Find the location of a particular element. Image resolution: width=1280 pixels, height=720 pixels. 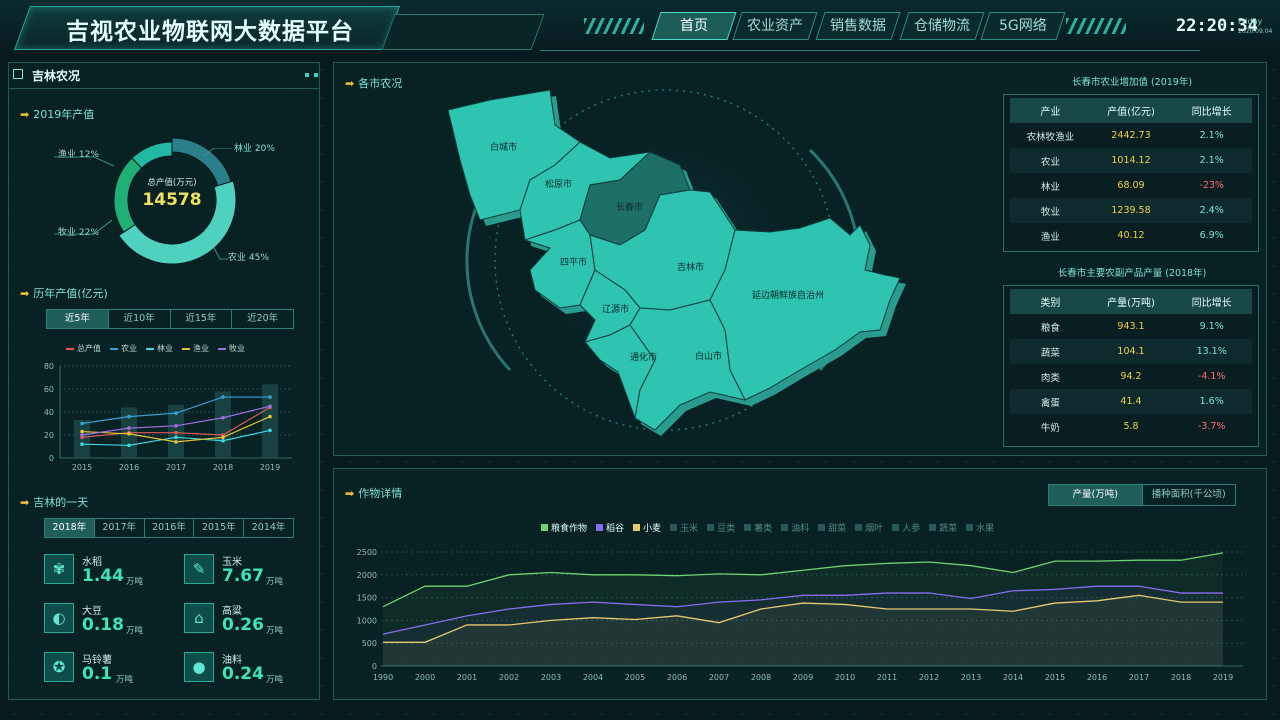

year-2018: 2018年 is located at coordinates (70, 528).